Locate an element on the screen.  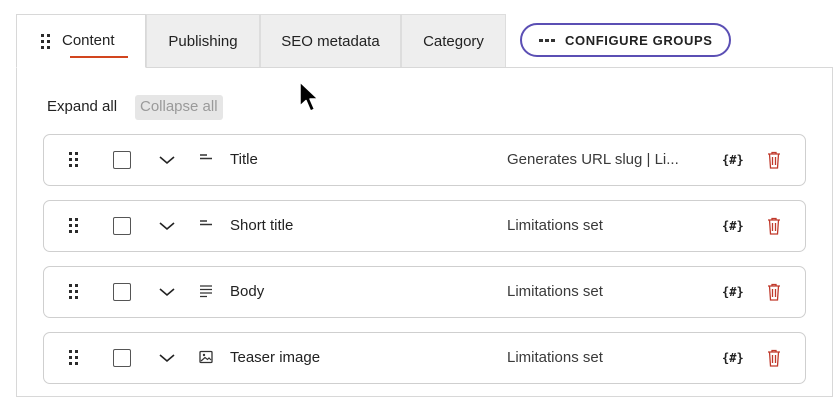
field-name: Body is located at coordinates (247, 291).